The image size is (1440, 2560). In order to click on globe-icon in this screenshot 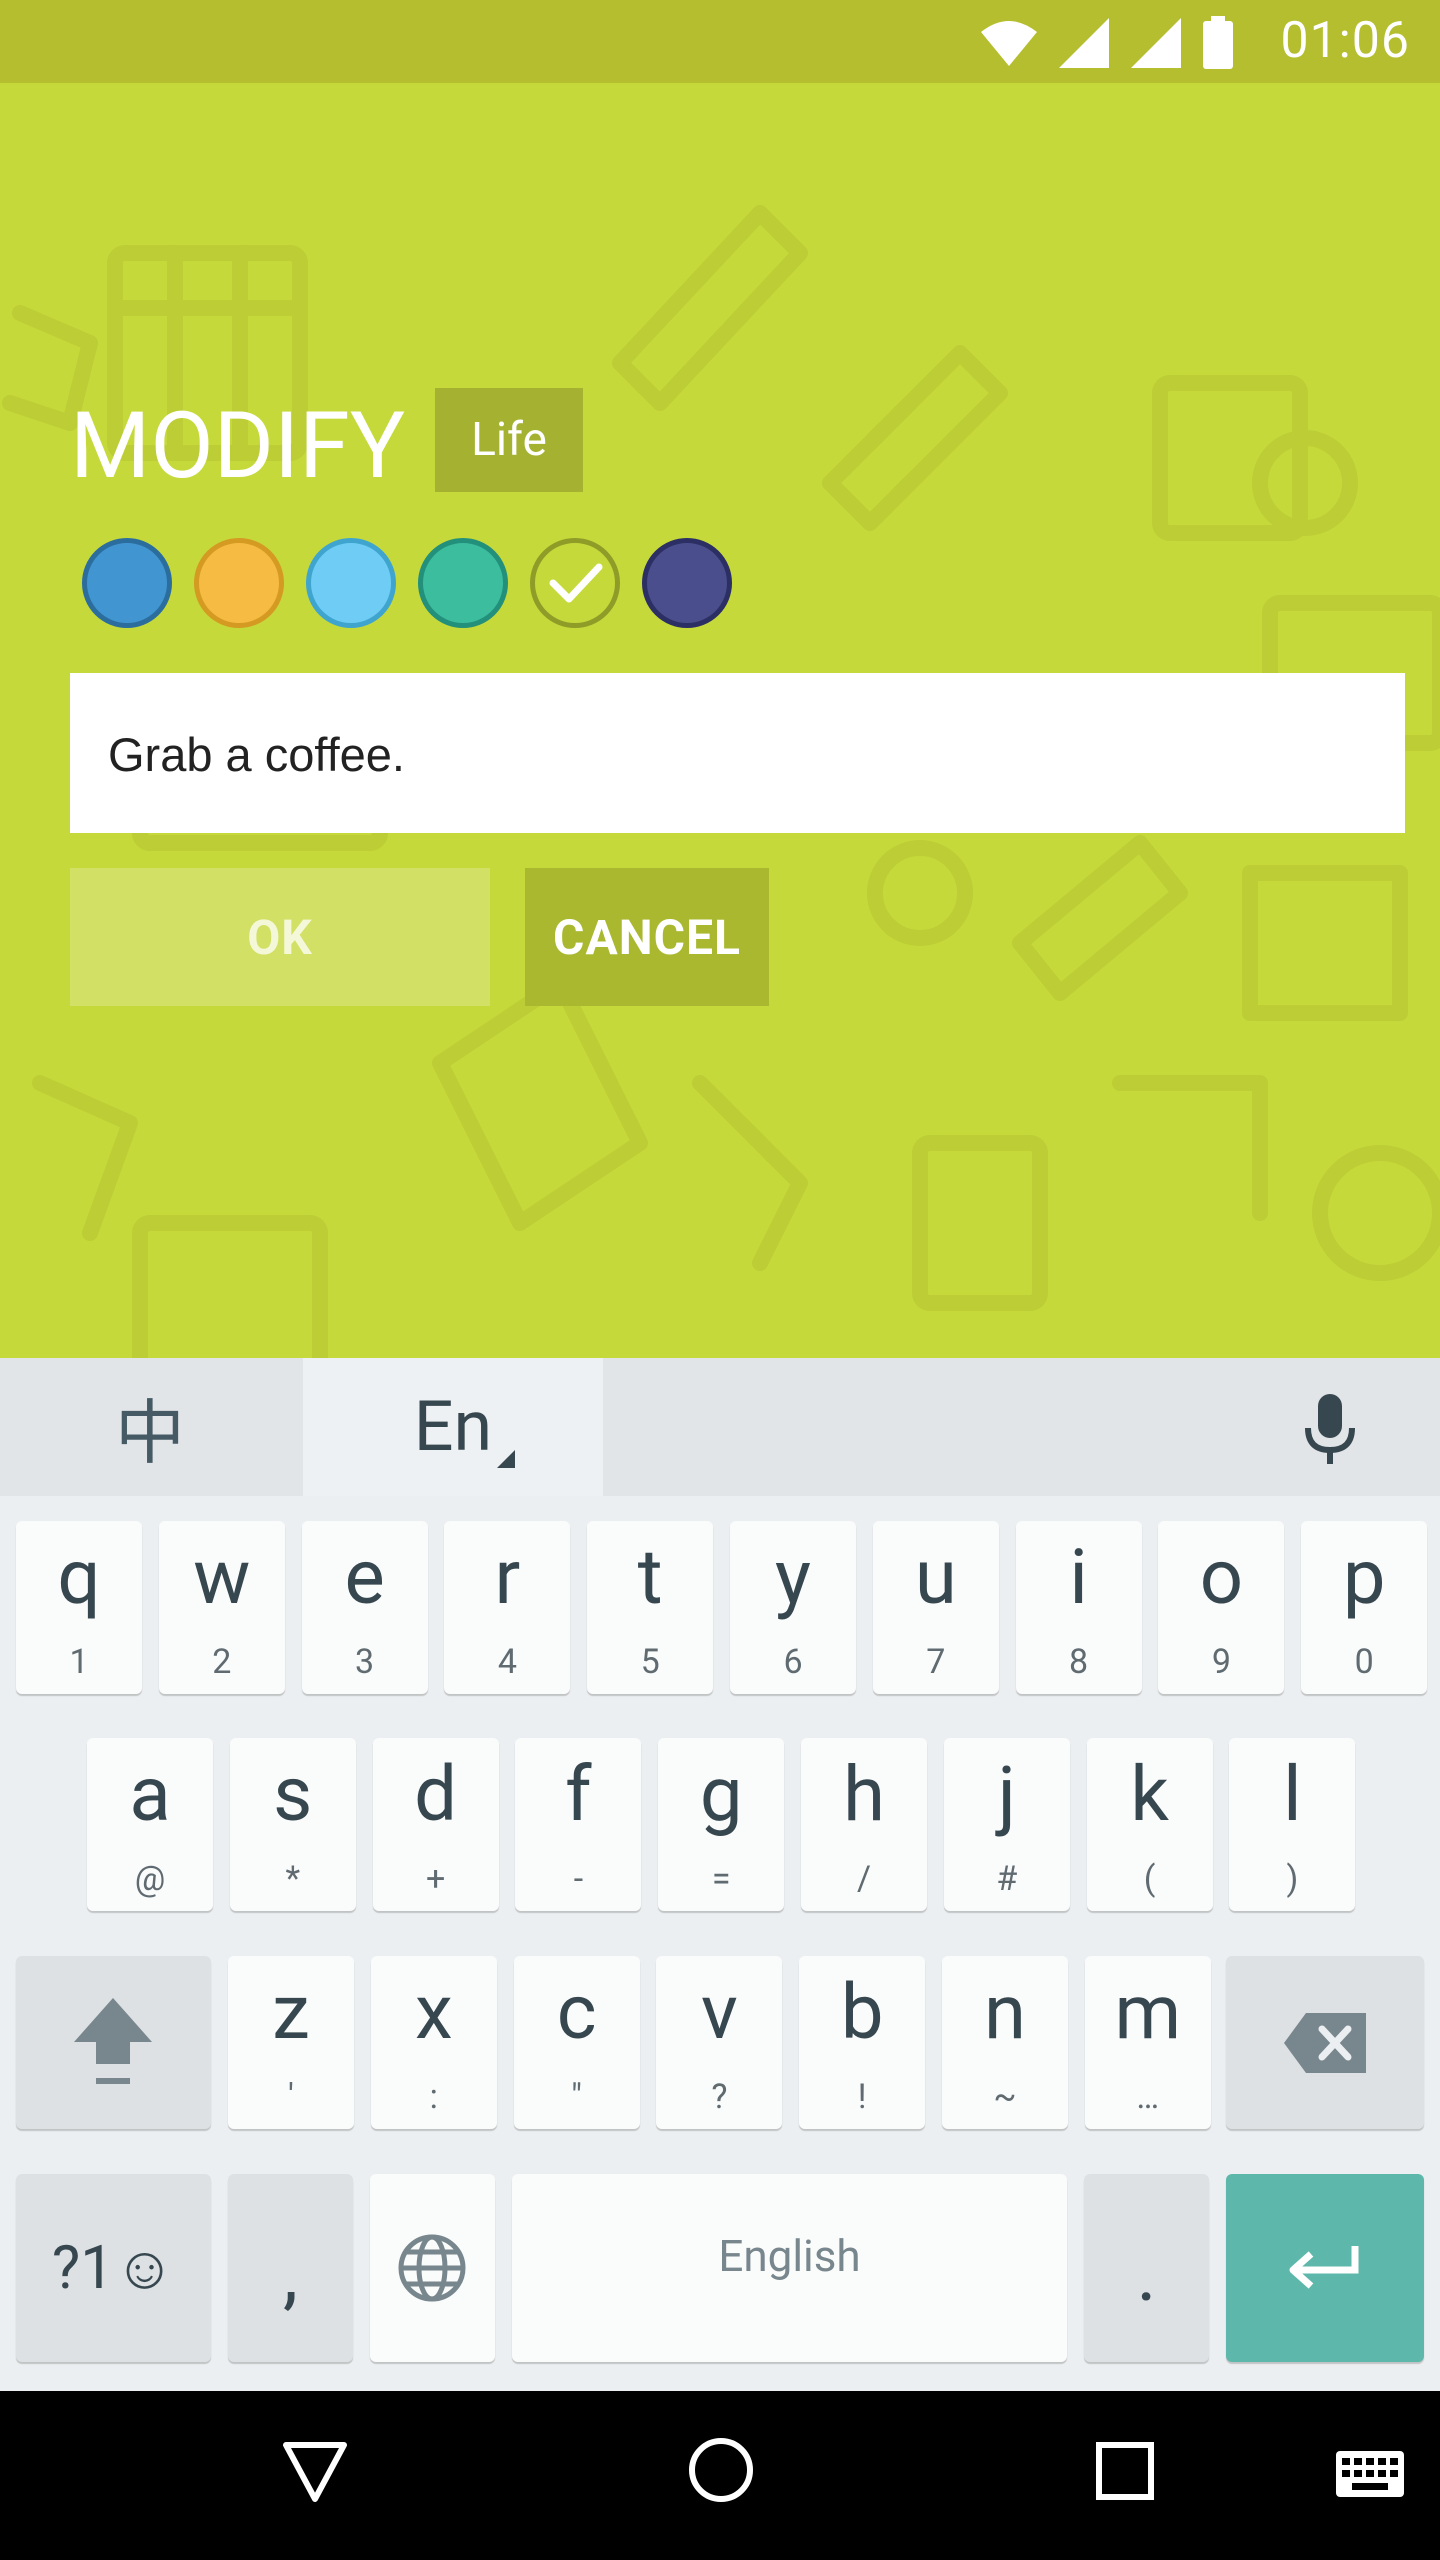, I will do `click(432, 2268)`.